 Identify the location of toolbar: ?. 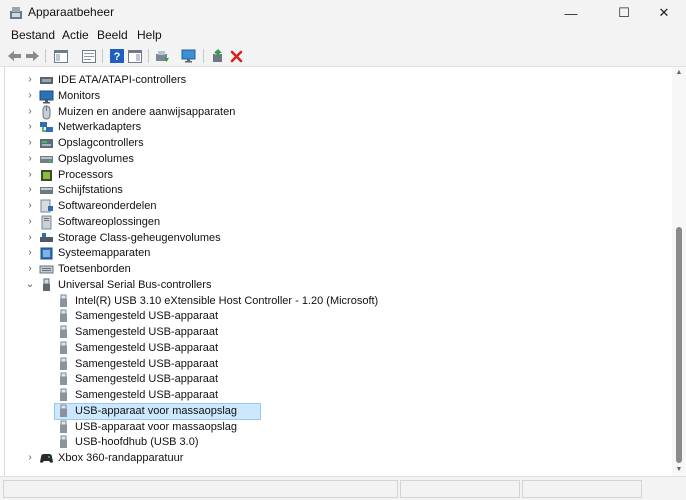
(343, 56).